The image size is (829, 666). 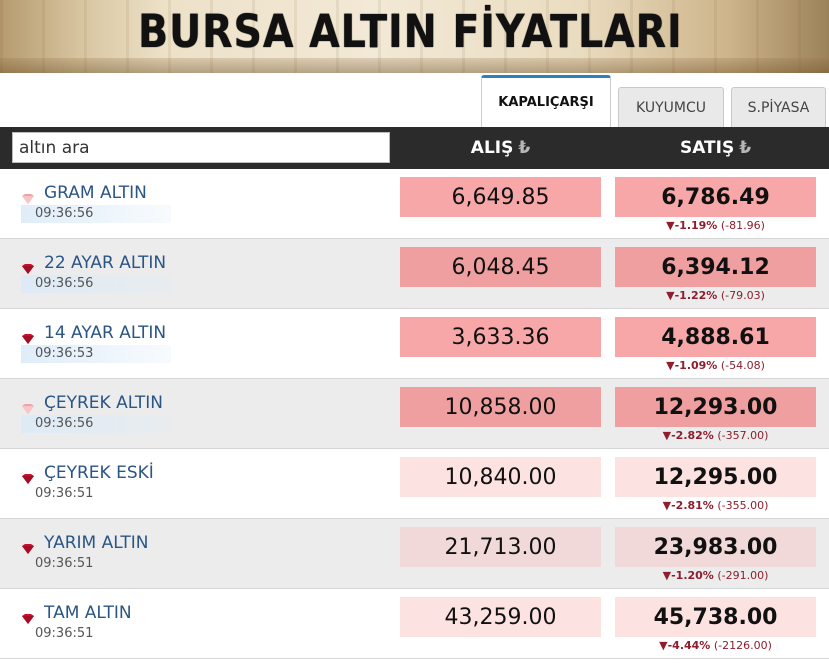 What do you see at coordinates (707, 148) in the screenshot?
I see `column-label-satis: SATIŞ` at bounding box center [707, 148].